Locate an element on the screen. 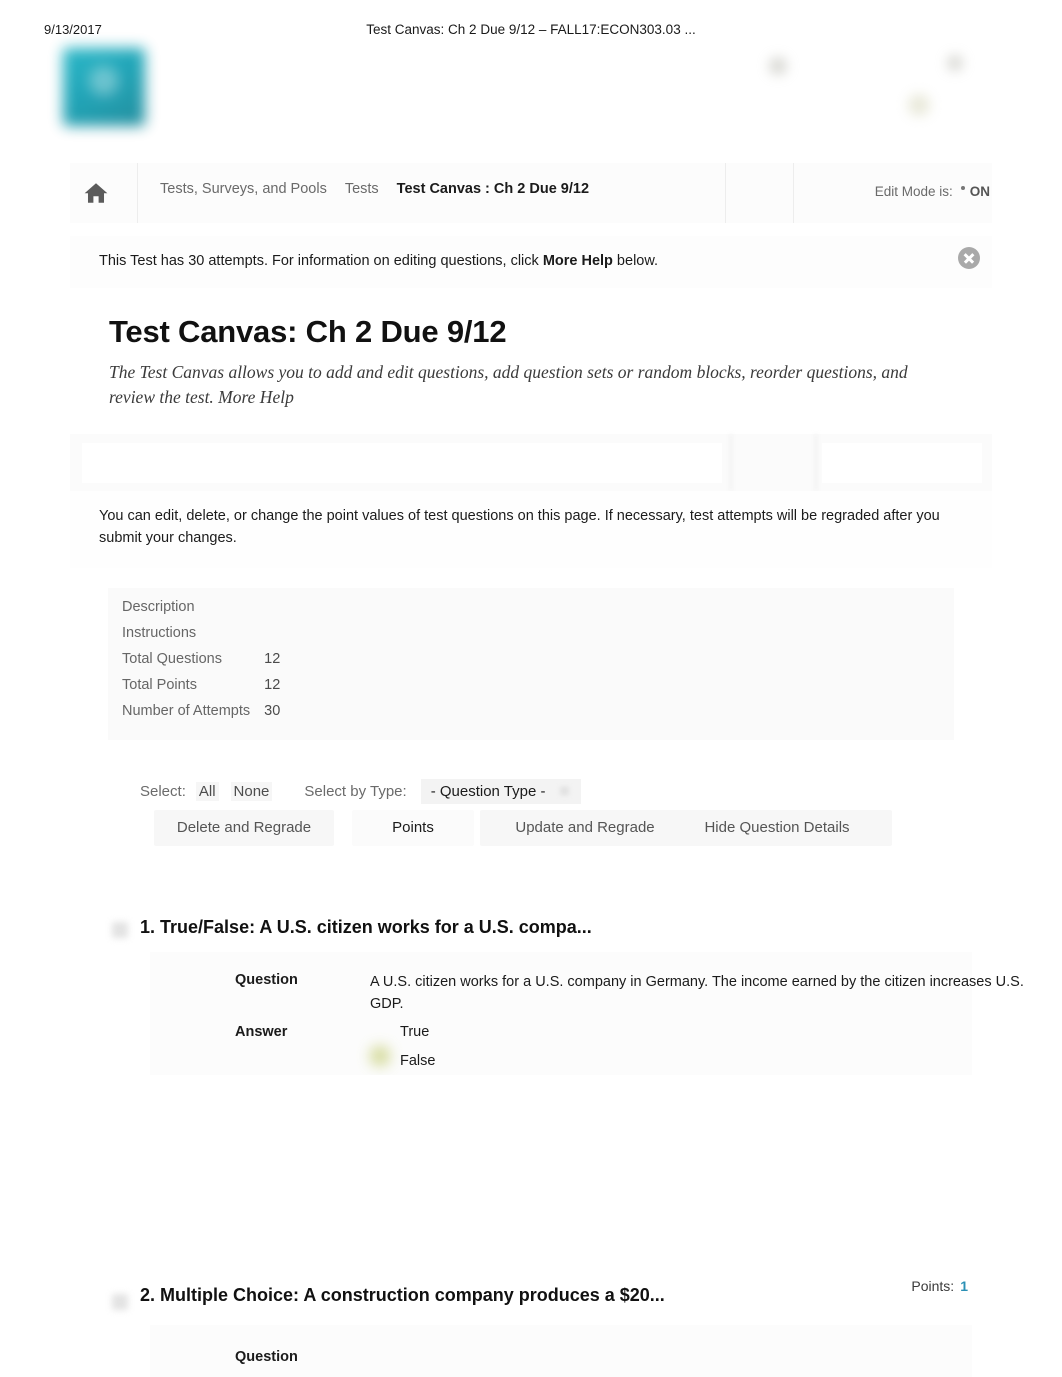  page-break-gap is located at coordinates (531, 1160).